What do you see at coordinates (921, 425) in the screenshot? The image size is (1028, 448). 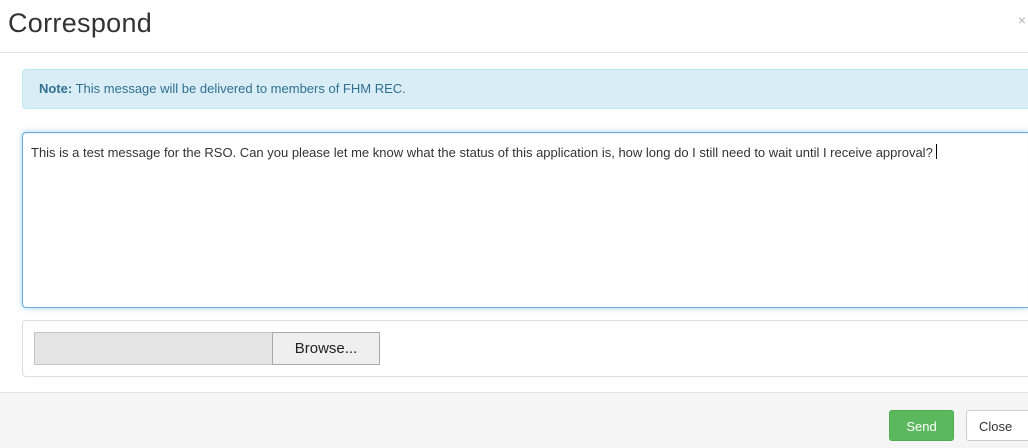 I see `send-button: Send` at bounding box center [921, 425].